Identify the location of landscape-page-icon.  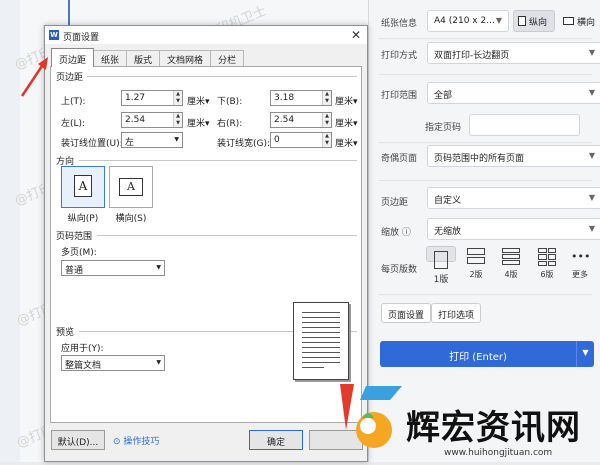
(568, 21).